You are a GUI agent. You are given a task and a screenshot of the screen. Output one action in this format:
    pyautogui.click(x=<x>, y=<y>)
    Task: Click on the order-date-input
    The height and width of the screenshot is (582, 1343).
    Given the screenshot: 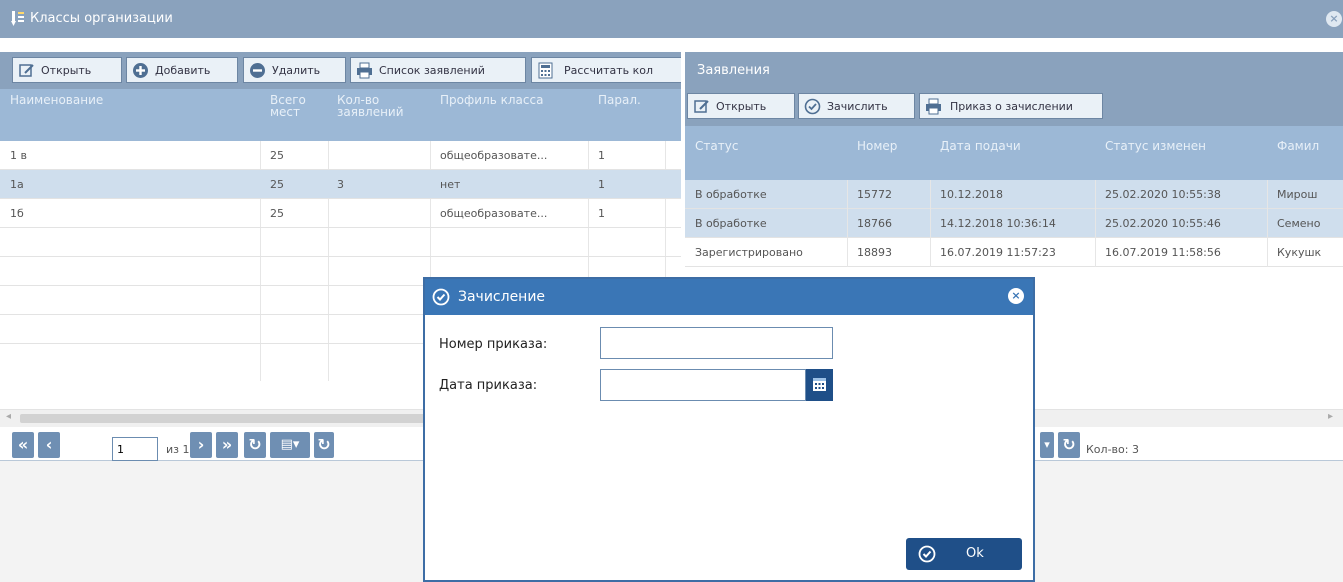 What is the action you would take?
    pyautogui.click(x=703, y=385)
    